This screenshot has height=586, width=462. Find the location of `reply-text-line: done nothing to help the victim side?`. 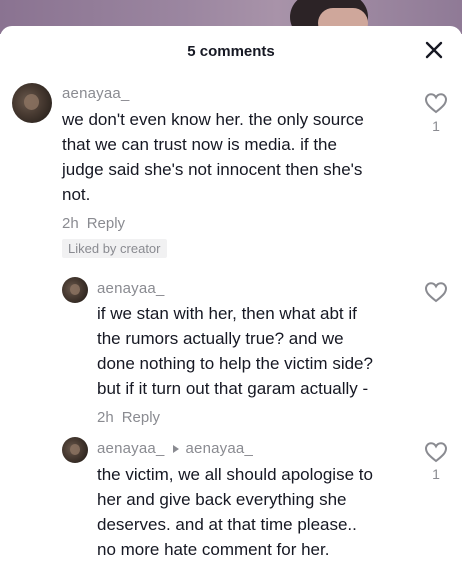

reply-text-line: done nothing to help the victim side? is located at coordinates (235, 363).